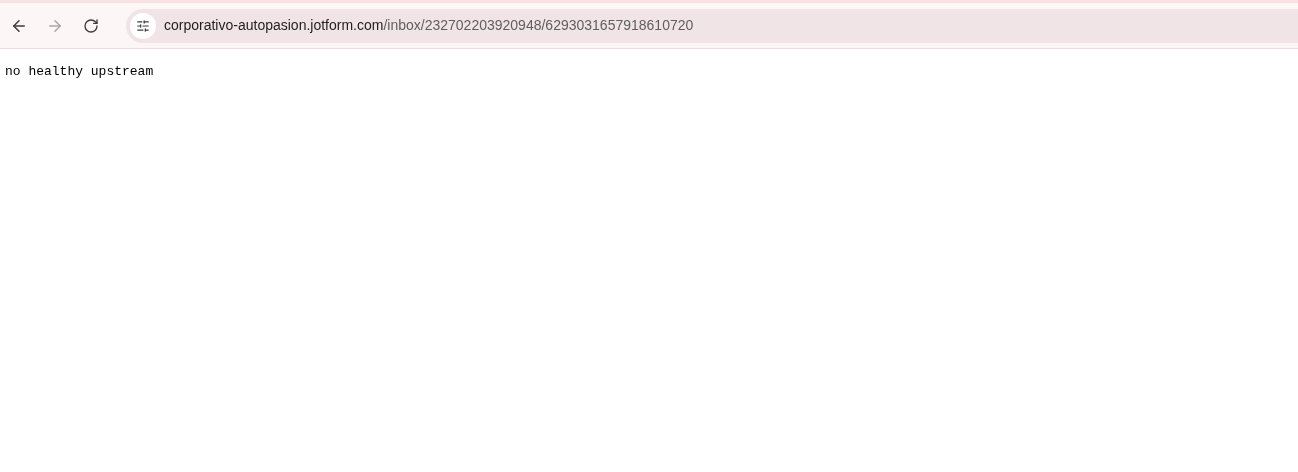 Image resolution: width=1298 pixels, height=472 pixels. What do you see at coordinates (143, 25) in the screenshot?
I see `site-settings-icon` at bounding box center [143, 25].